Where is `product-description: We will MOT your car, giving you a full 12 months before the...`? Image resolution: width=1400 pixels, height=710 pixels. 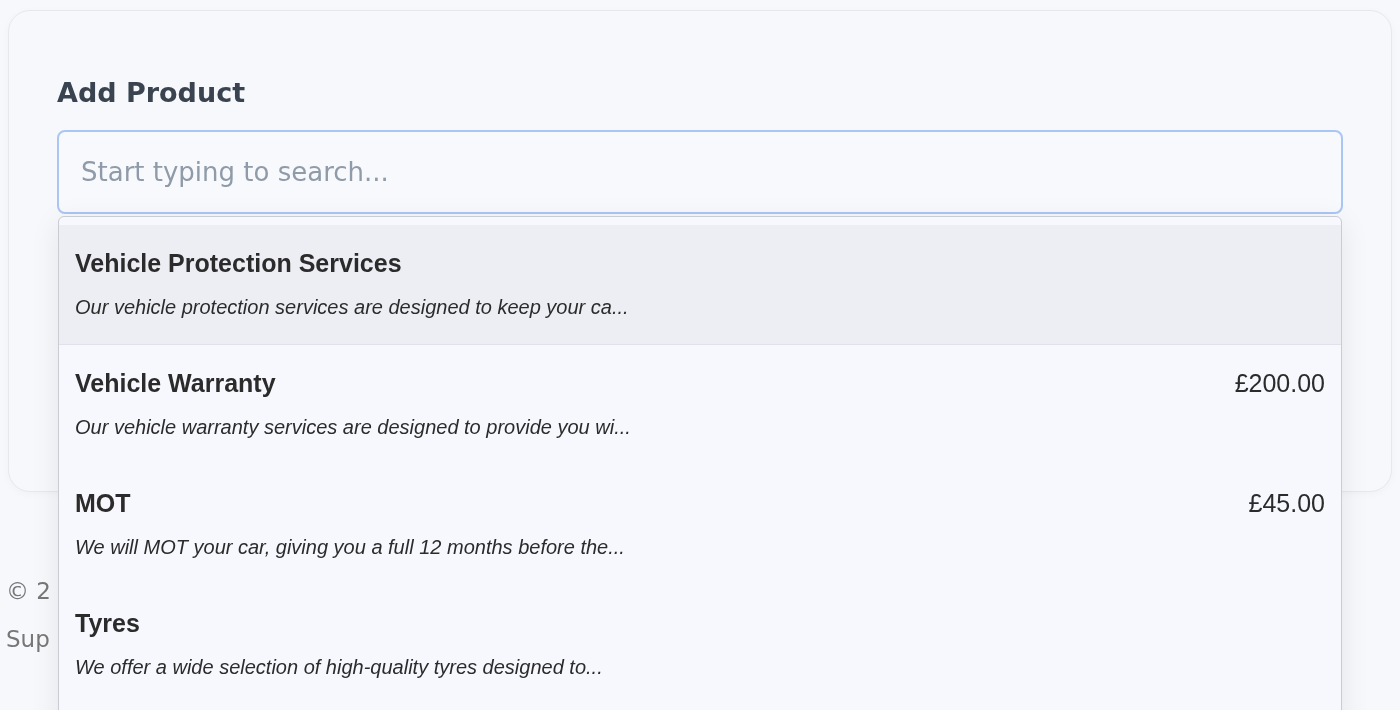 product-description: We will MOT your car, giving you a full 12 months before the... is located at coordinates (350, 547).